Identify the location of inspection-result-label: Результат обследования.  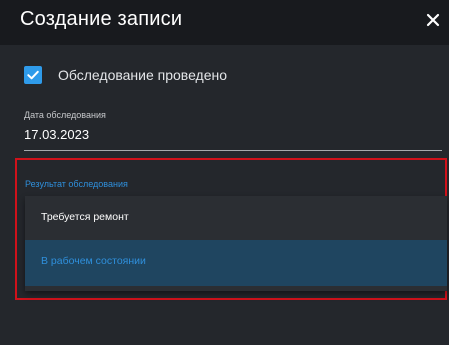
(76, 184).